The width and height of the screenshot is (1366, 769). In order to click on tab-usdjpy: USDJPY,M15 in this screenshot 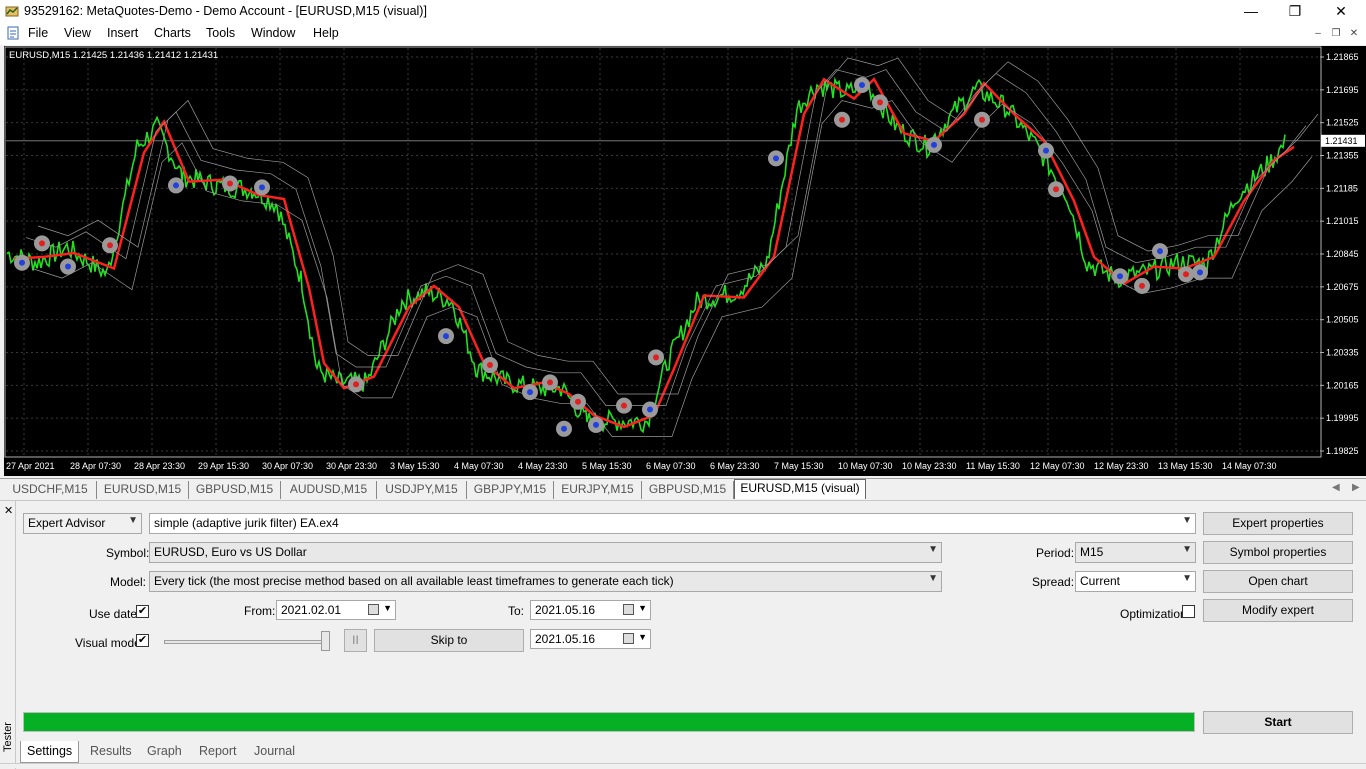, I will do `click(422, 490)`.